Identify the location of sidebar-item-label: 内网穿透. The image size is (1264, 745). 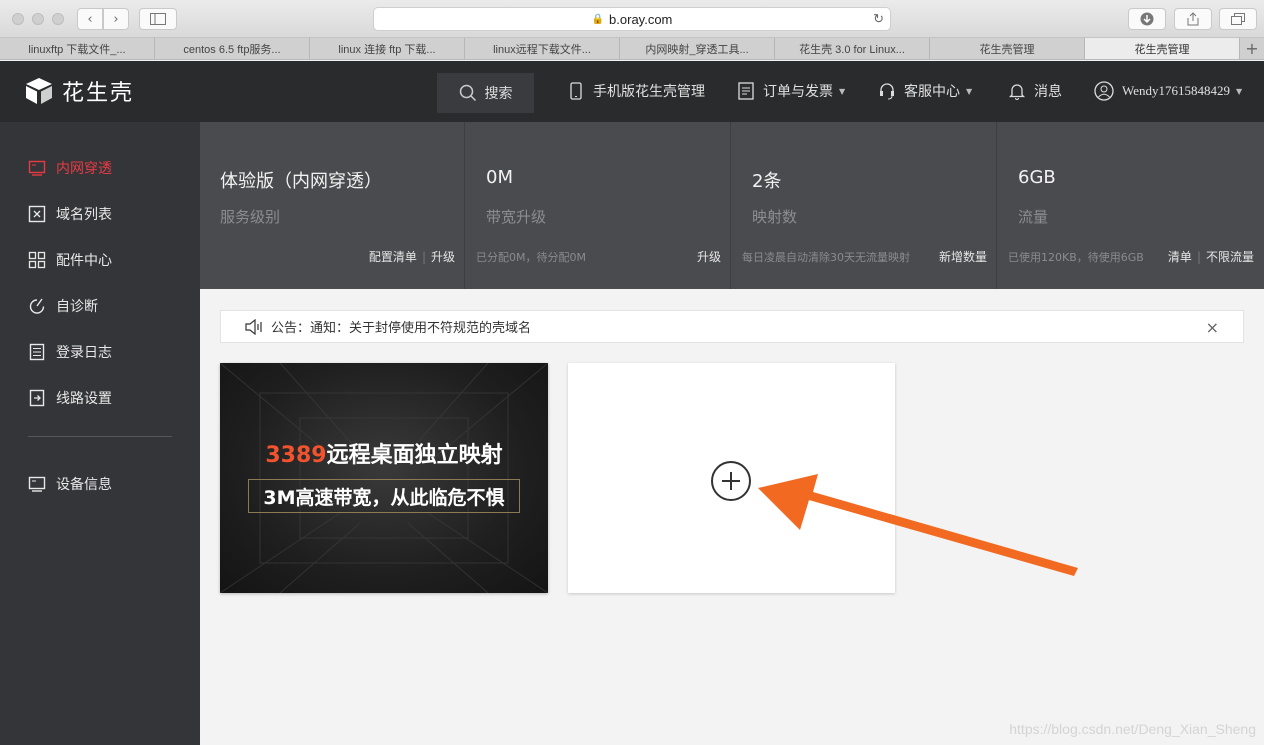
(84, 169).